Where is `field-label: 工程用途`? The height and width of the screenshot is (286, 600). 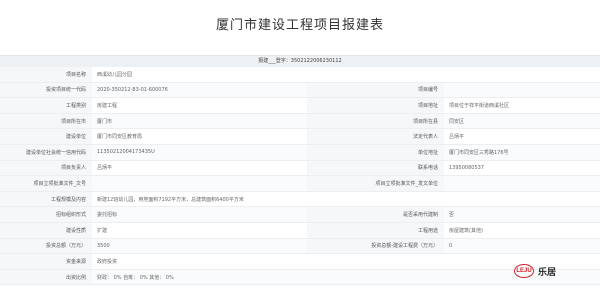
field-label: 工程用途 is located at coordinates (375, 230).